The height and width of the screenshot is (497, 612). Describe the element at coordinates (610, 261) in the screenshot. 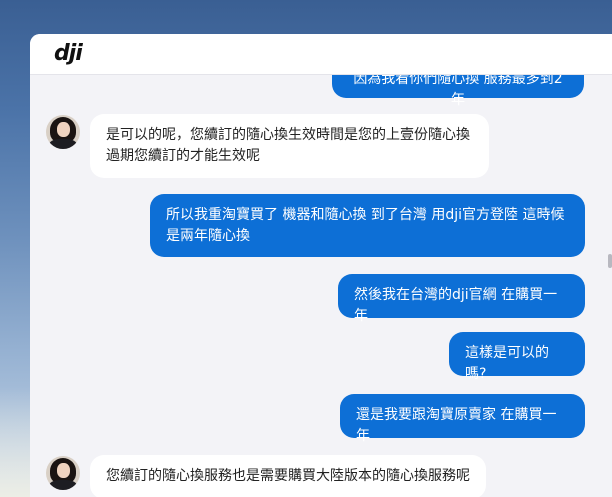

I see `scrollbar-thumb` at that location.